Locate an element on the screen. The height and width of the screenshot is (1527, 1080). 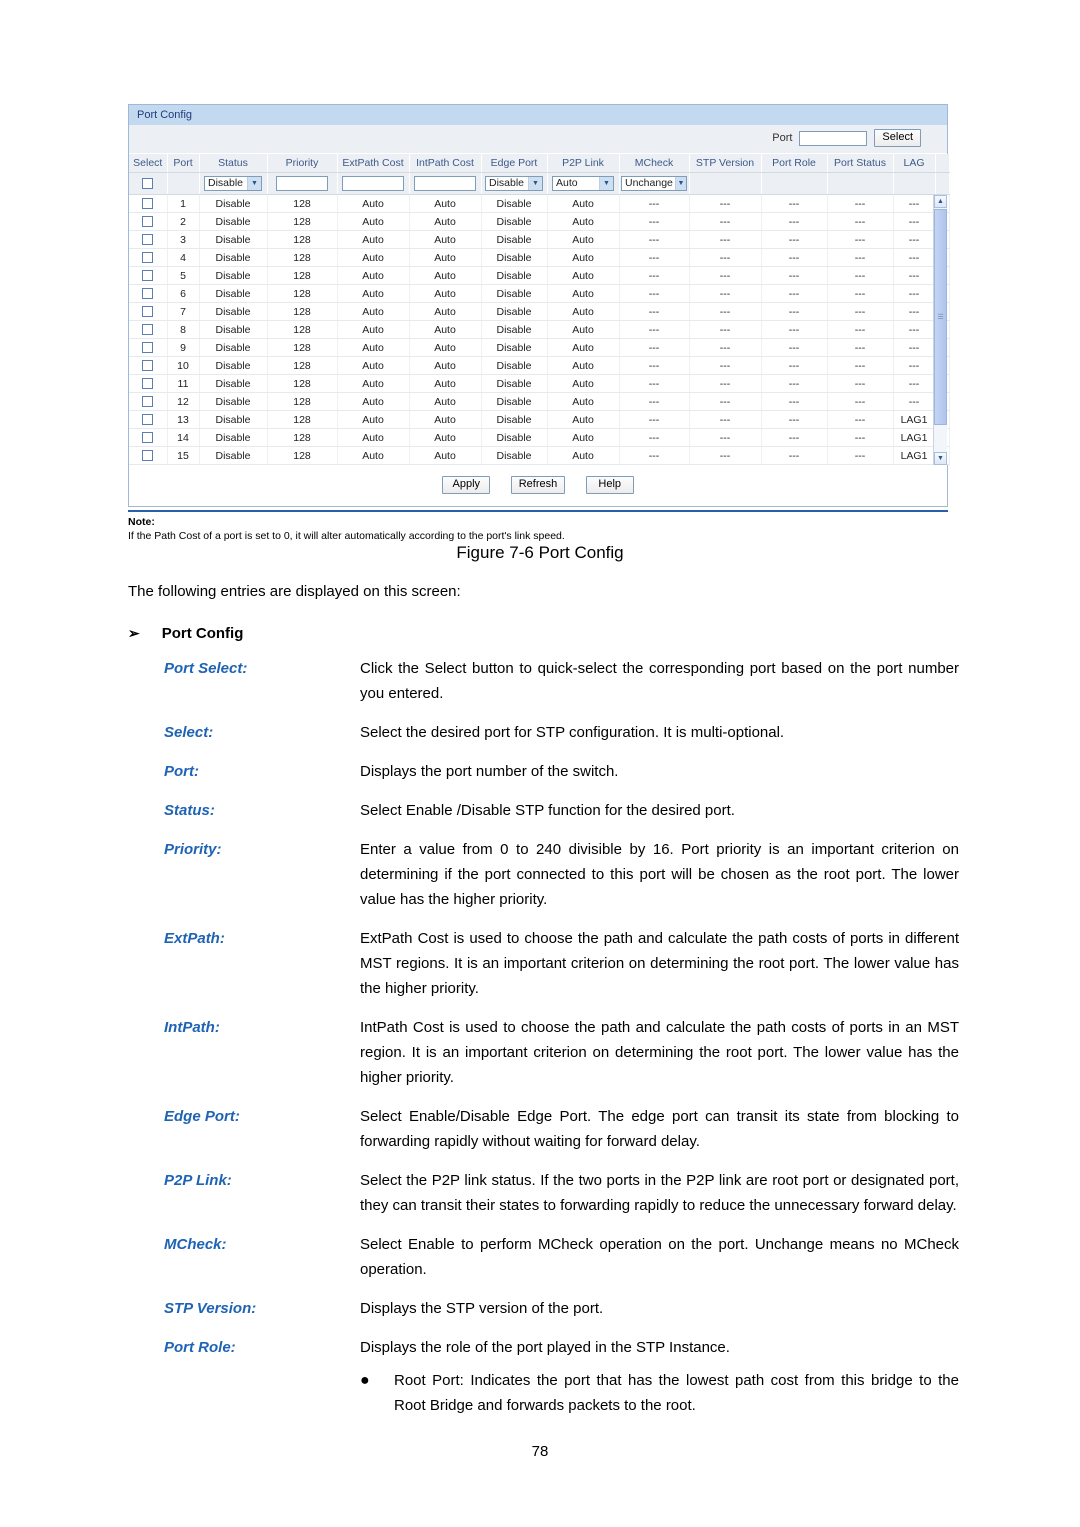
filter-p2p-link-cell: Auto ▼ is located at coordinates (583, 183).